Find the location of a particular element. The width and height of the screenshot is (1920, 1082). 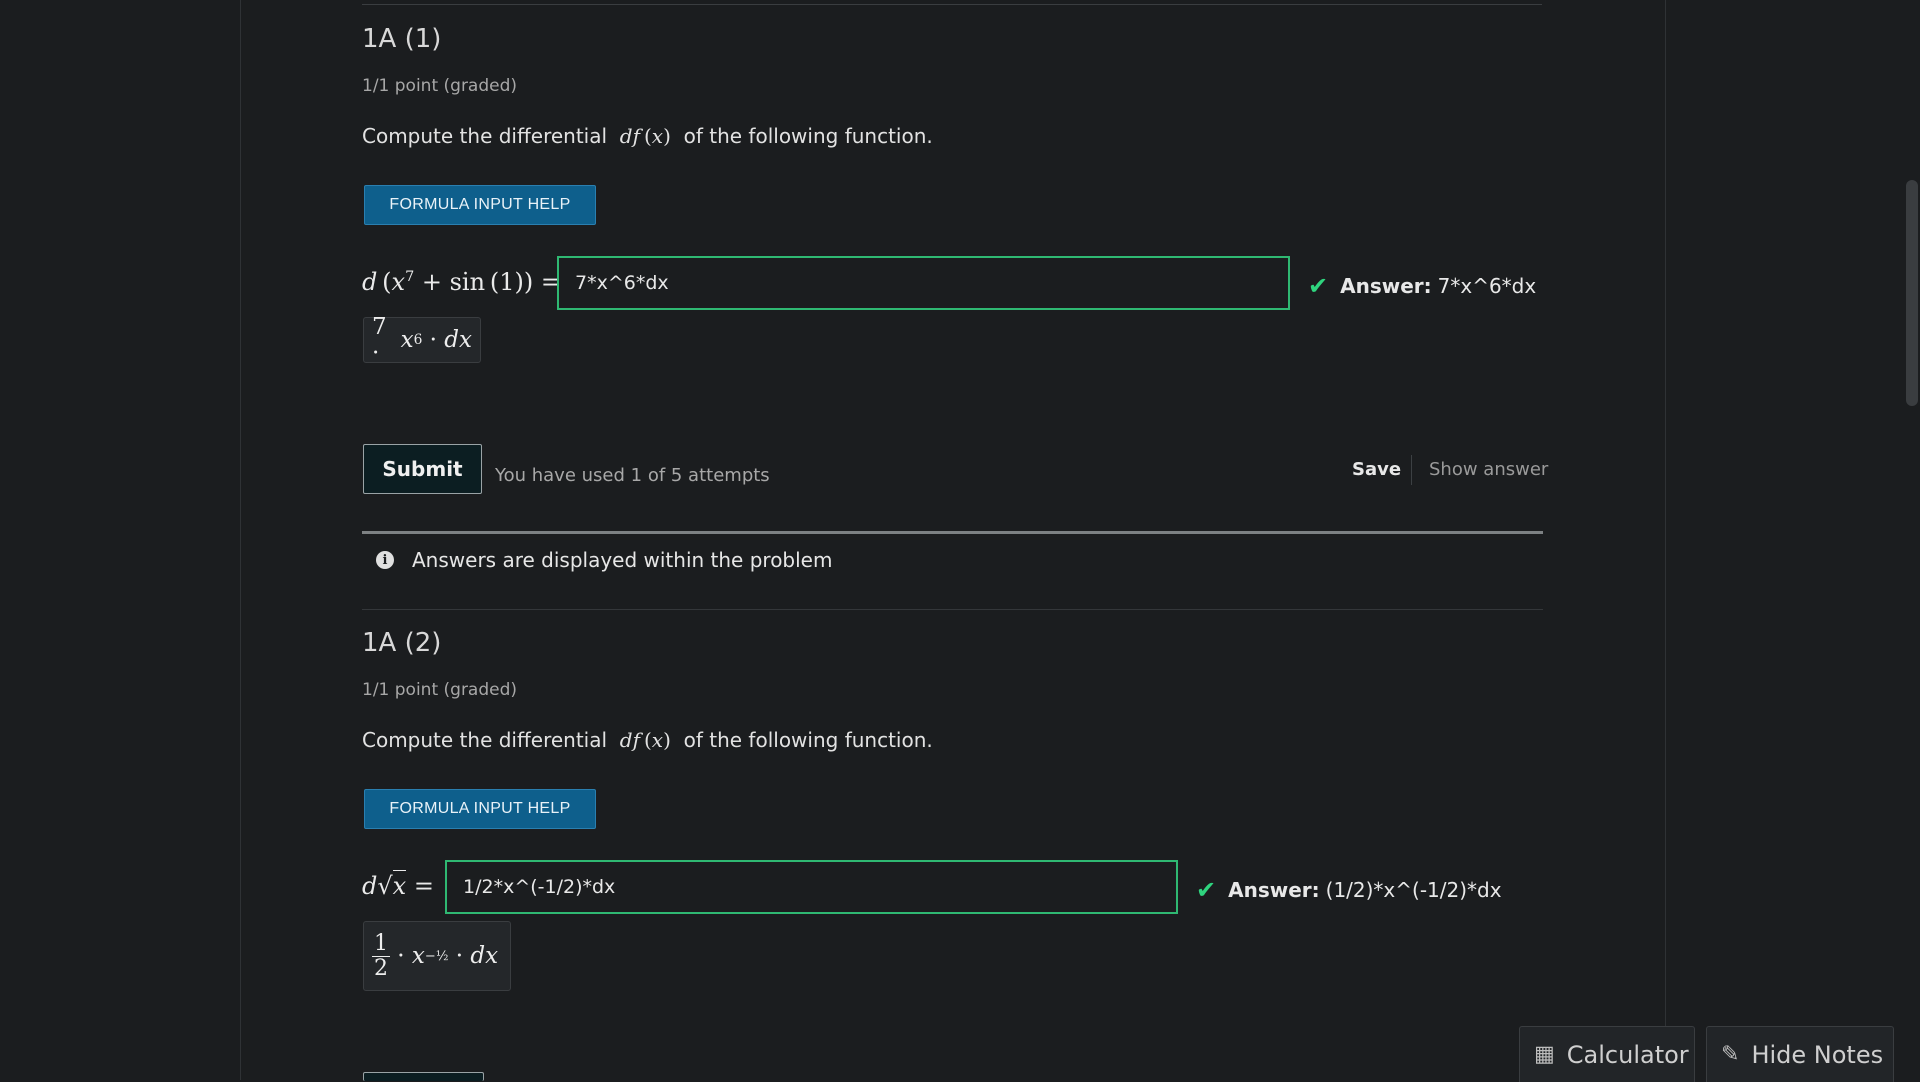

answer-value: (1/2)*x^(-1/2)*dx is located at coordinates (1413, 890).